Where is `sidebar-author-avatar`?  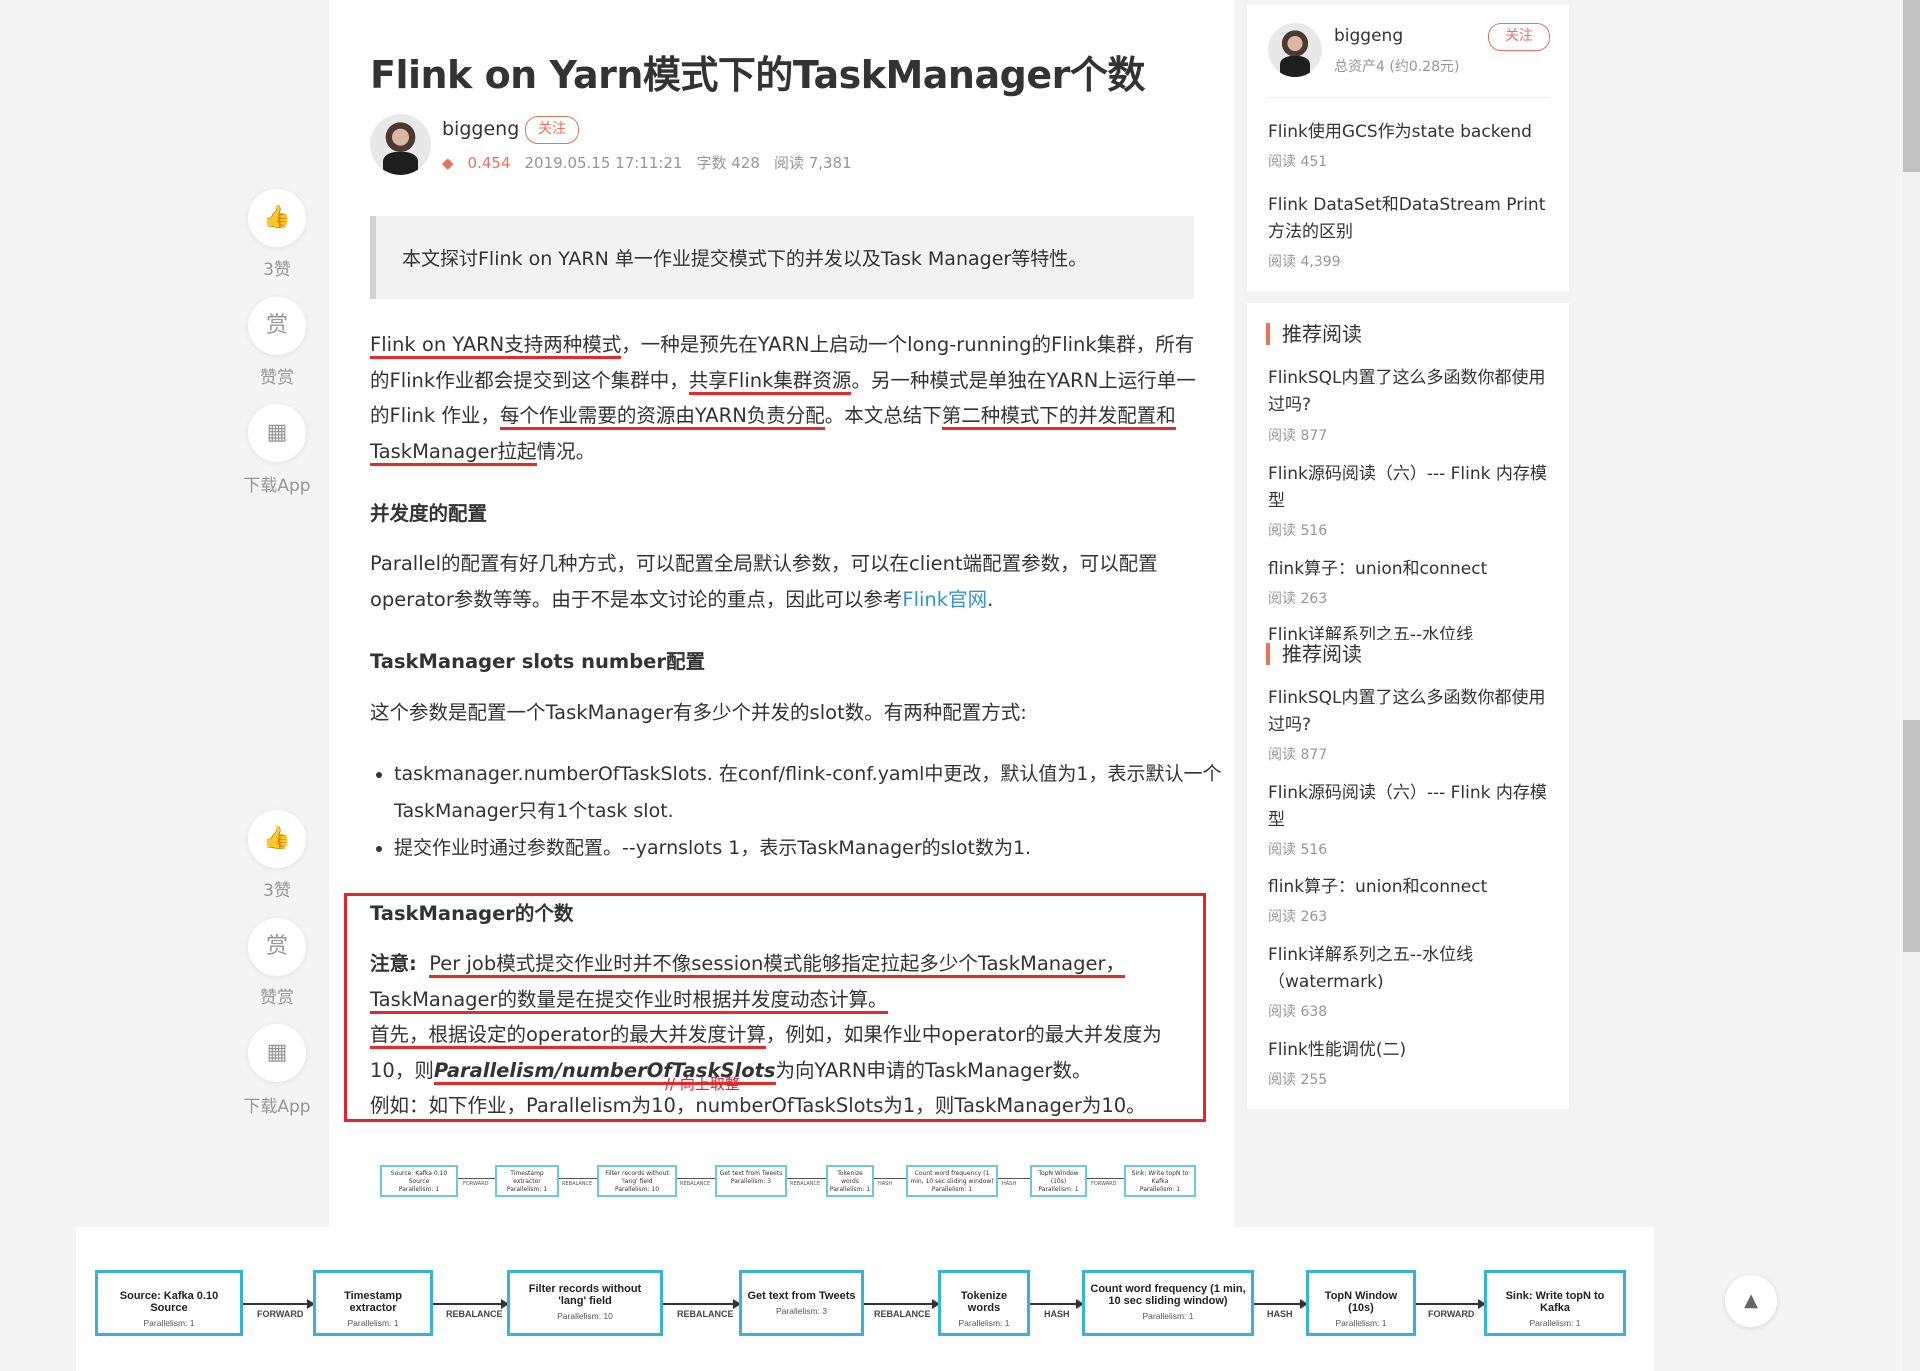
sidebar-author-avatar is located at coordinates (1295, 50).